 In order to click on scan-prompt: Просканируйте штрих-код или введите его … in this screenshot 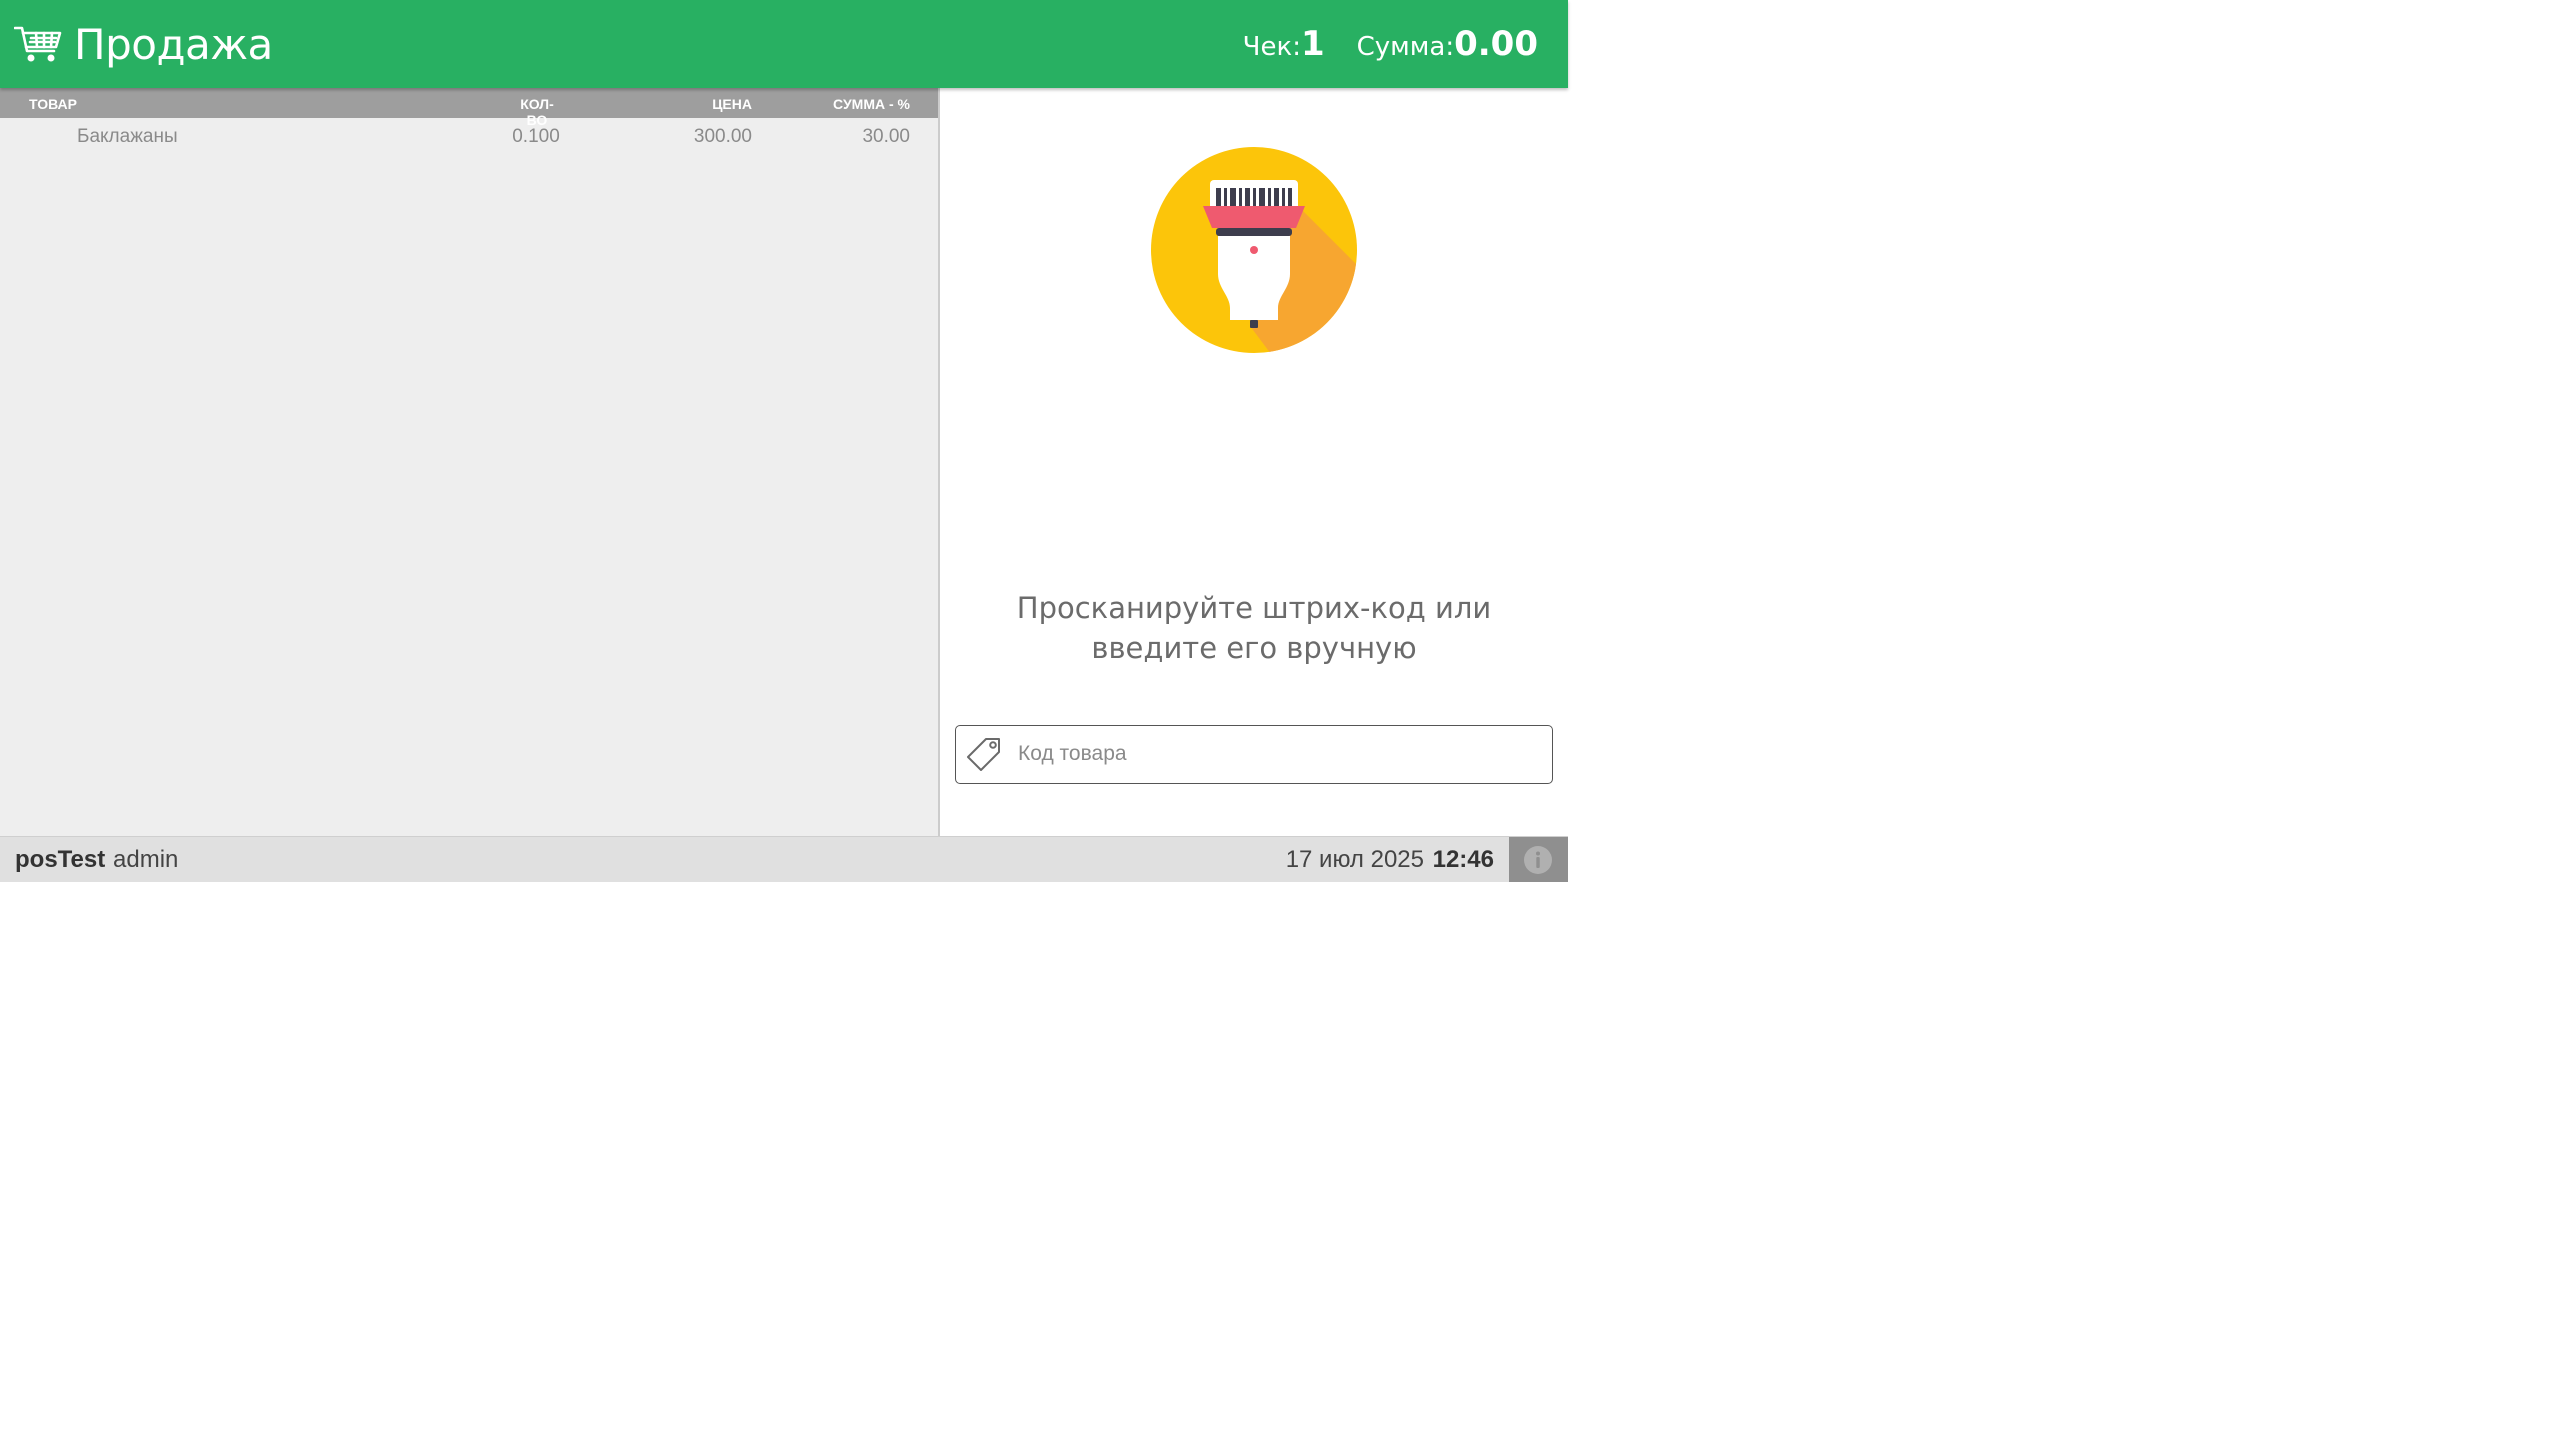, I will do `click(1254, 628)`.